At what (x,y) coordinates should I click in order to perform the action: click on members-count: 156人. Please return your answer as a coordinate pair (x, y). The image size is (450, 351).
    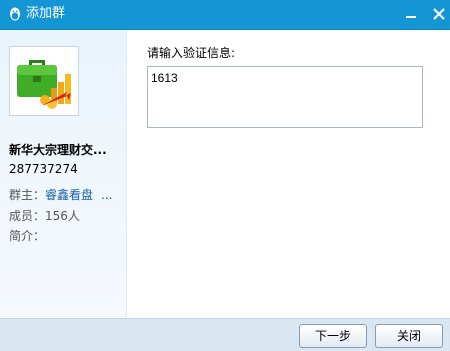
    Looking at the image, I should click on (62, 216).